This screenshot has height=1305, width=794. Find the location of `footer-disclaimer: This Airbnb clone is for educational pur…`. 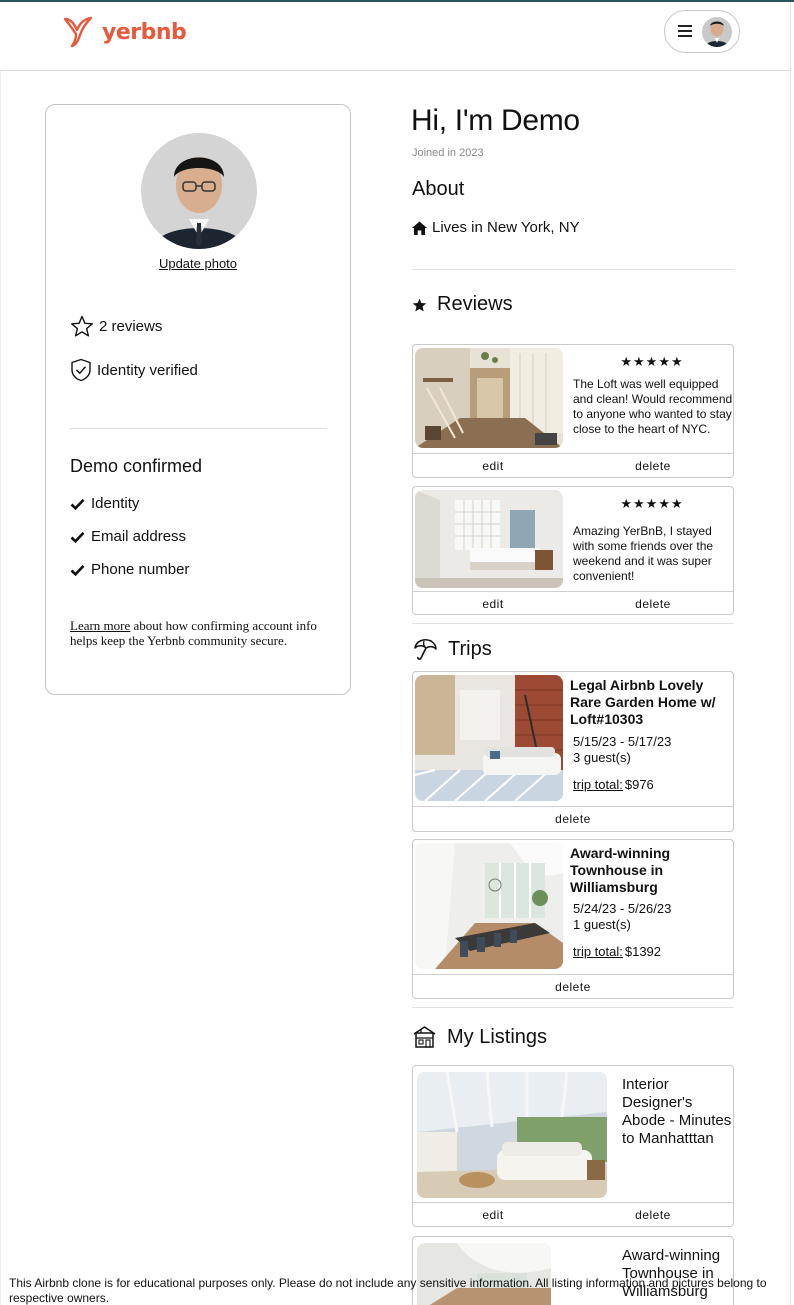

footer-disclaimer: This Airbnb clone is for educational pur… is located at coordinates (388, 1290).